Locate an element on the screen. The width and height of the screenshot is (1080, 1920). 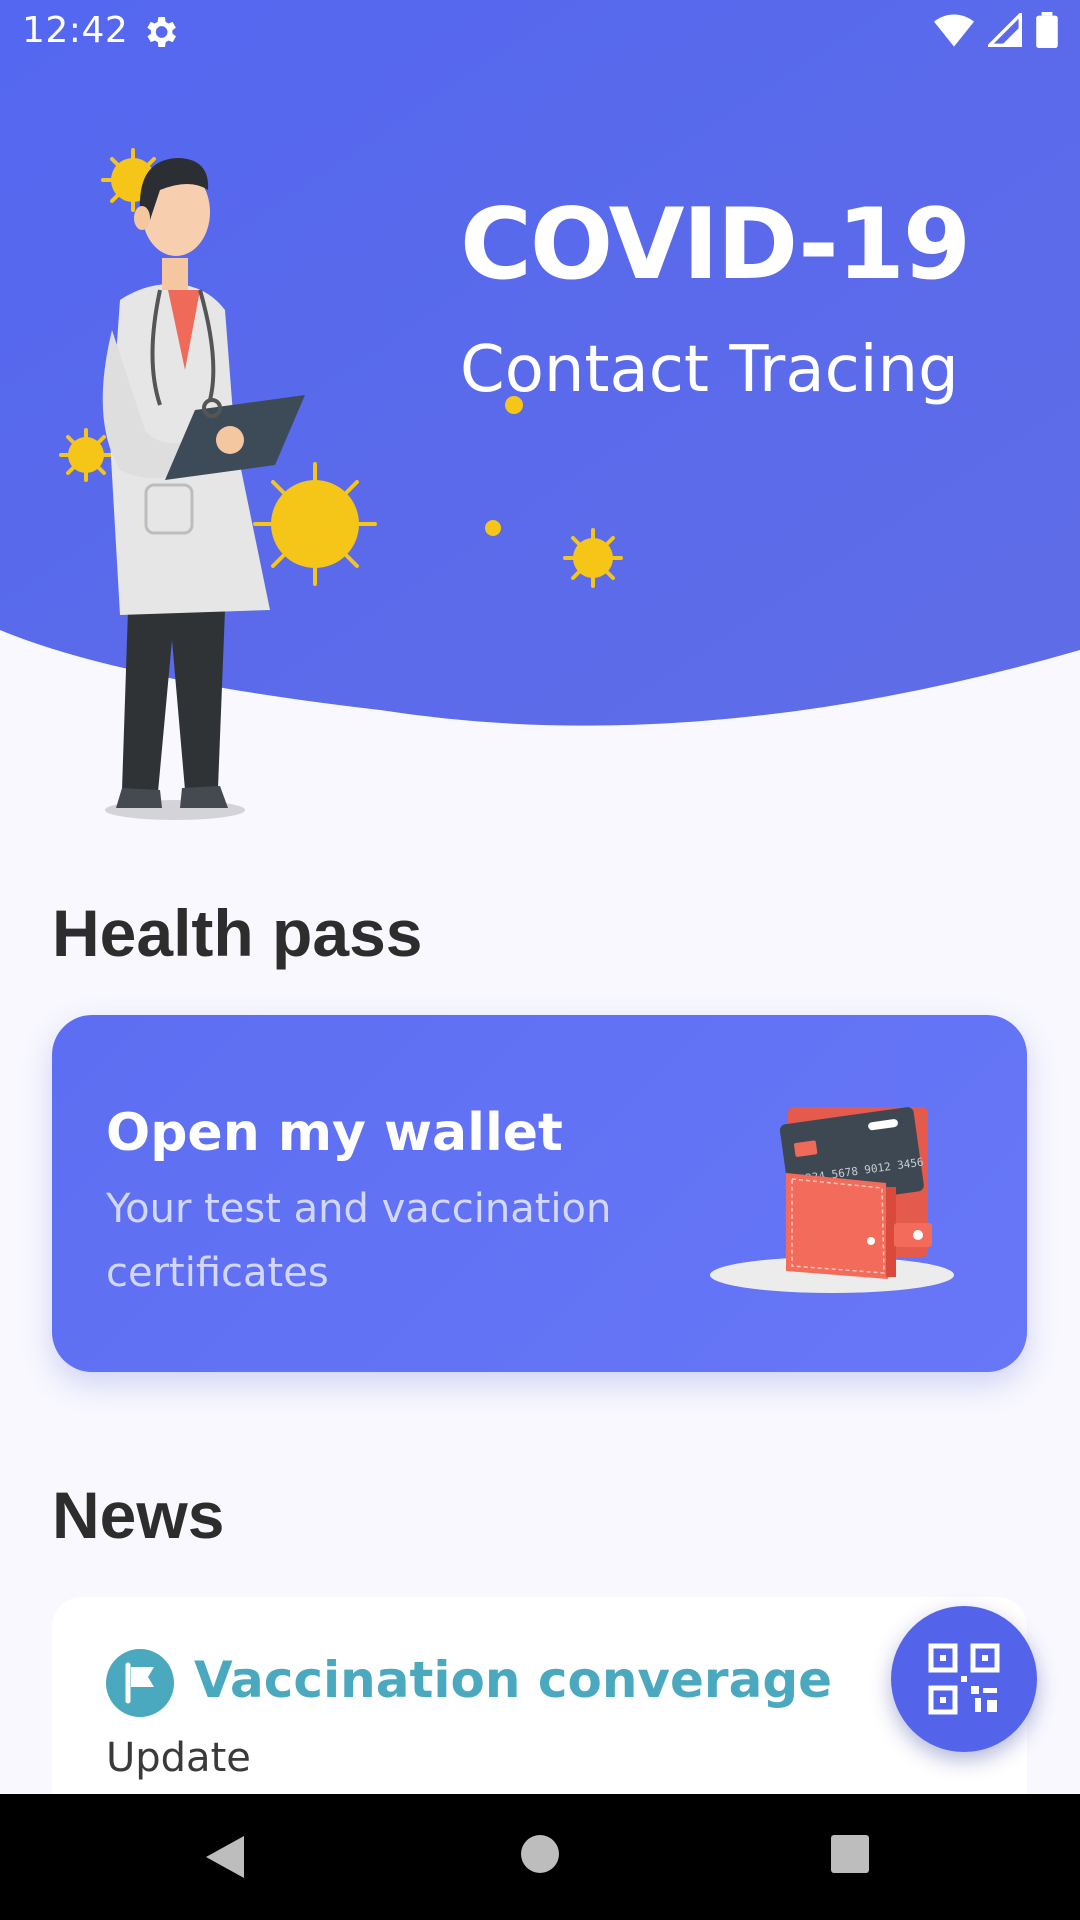
battery-icon is located at coordinates (1047, 30).